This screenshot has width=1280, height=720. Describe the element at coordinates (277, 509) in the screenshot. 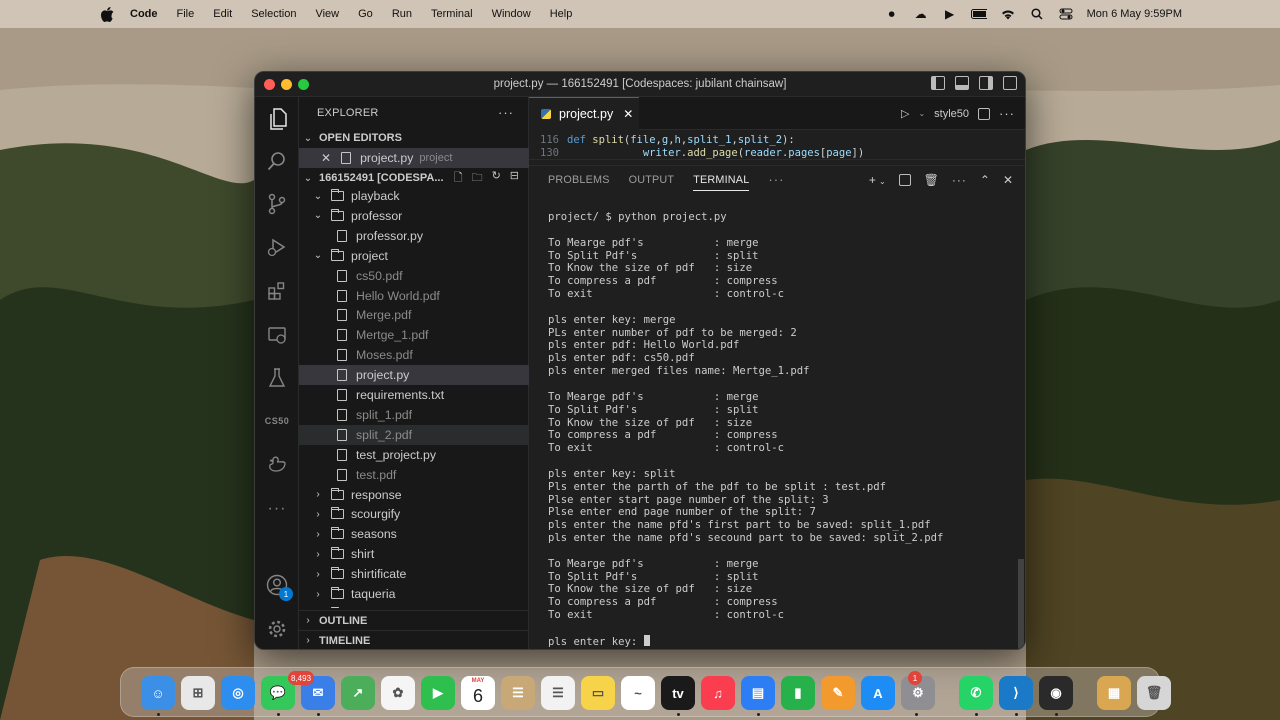

I see `more-views-icon: ···` at that location.